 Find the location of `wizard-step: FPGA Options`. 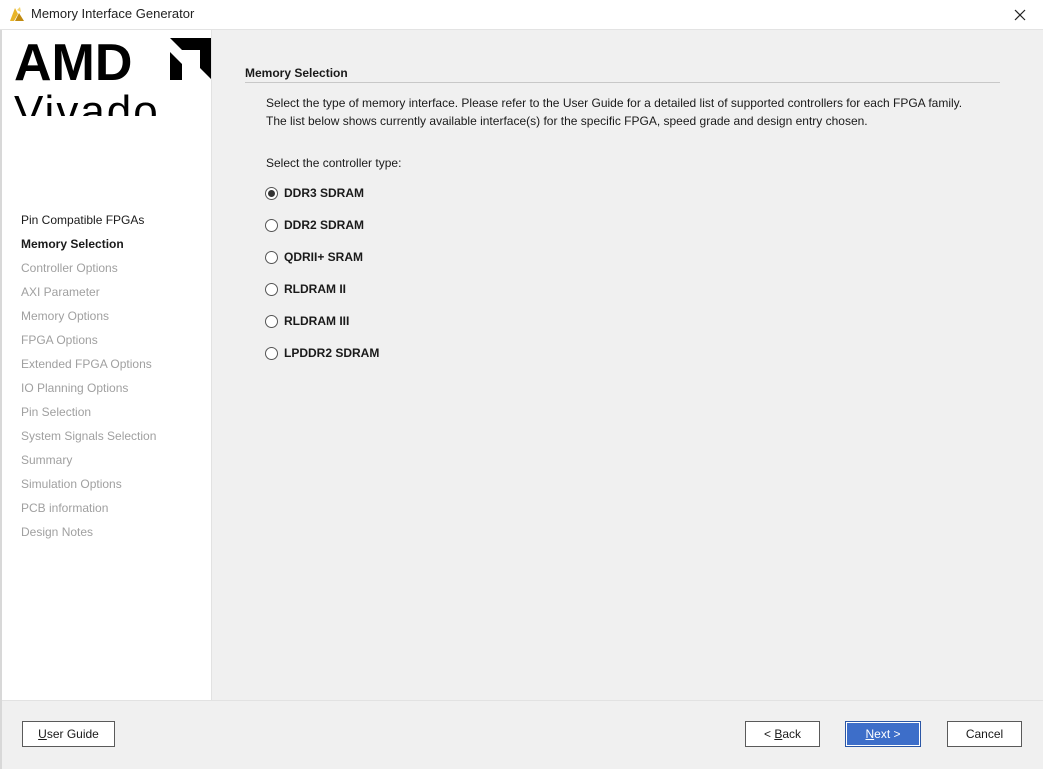

wizard-step: FPGA Options is located at coordinates (59, 340).